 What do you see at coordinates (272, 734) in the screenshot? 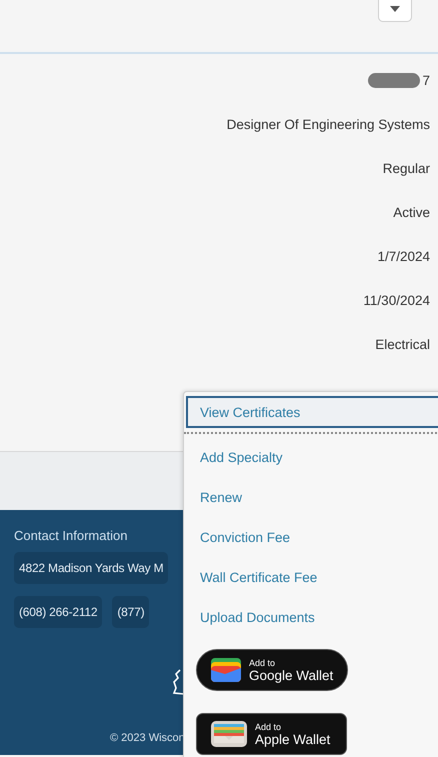
I see `wallet-button: Add to Apple Wallet` at bounding box center [272, 734].